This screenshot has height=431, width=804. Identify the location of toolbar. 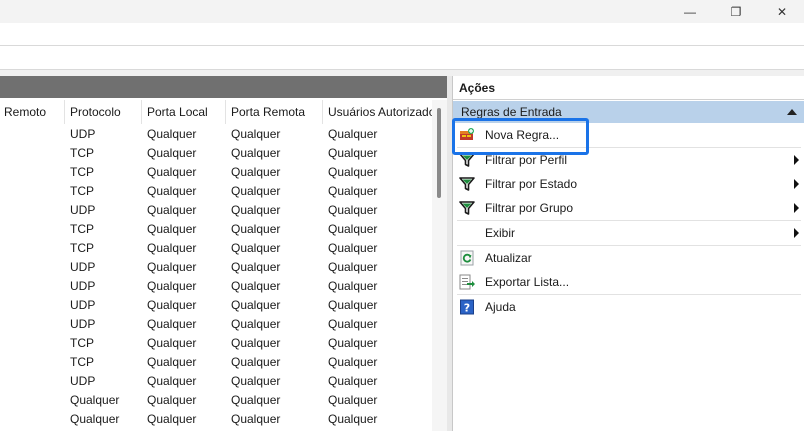
(402, 58).